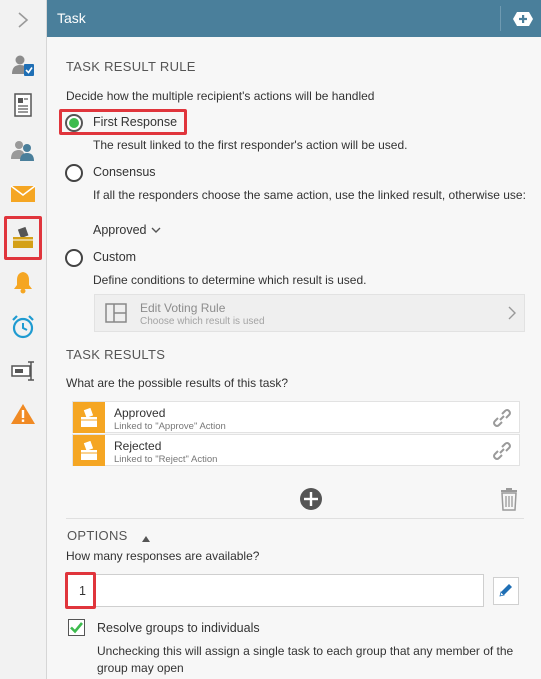  I want to click on text-field-icon, so click(23, 371).